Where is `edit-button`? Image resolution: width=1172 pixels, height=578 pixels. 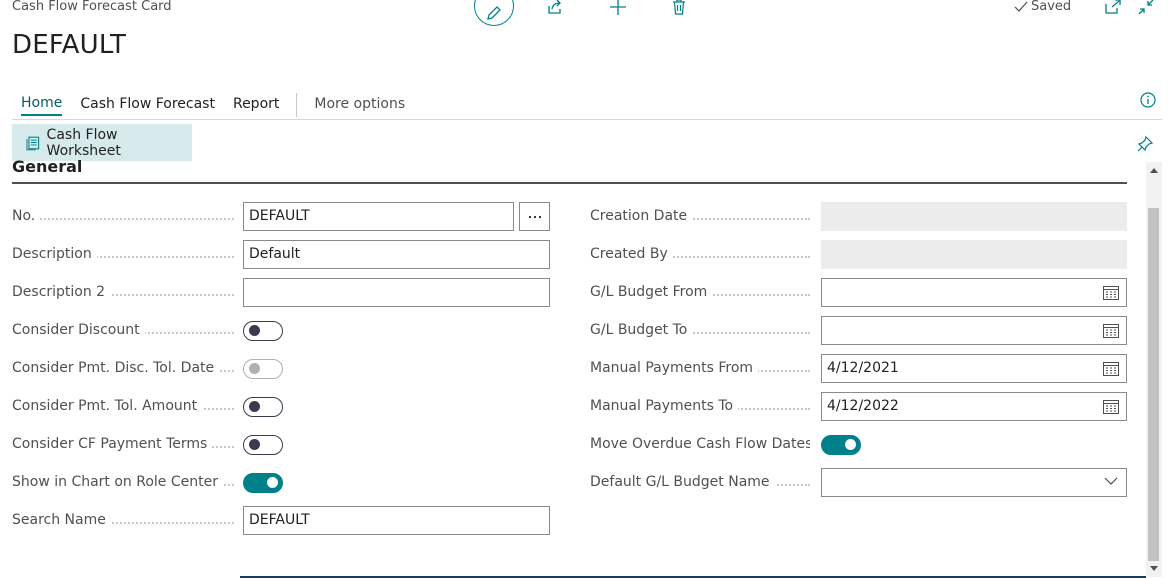
edit-button is located at coordinates (494, 13).